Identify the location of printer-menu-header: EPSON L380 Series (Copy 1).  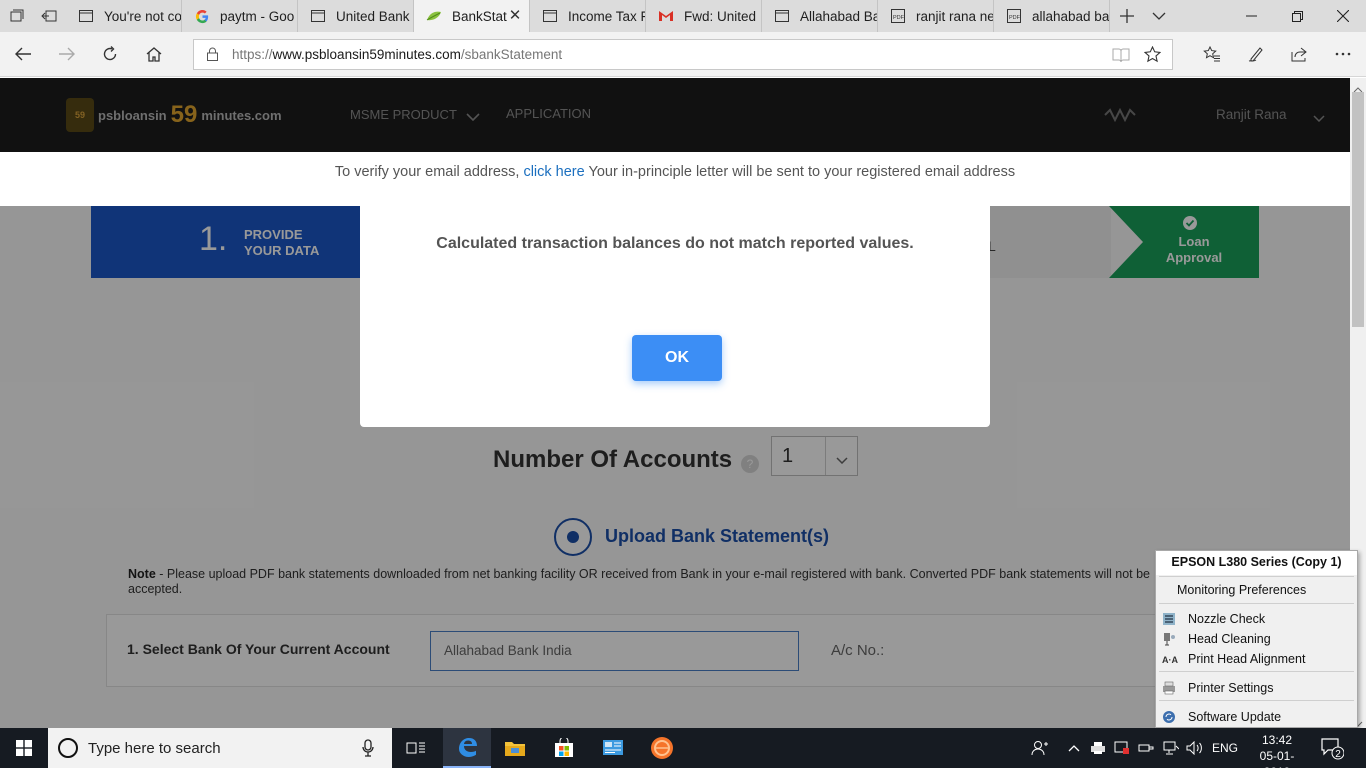
(1256, 563).